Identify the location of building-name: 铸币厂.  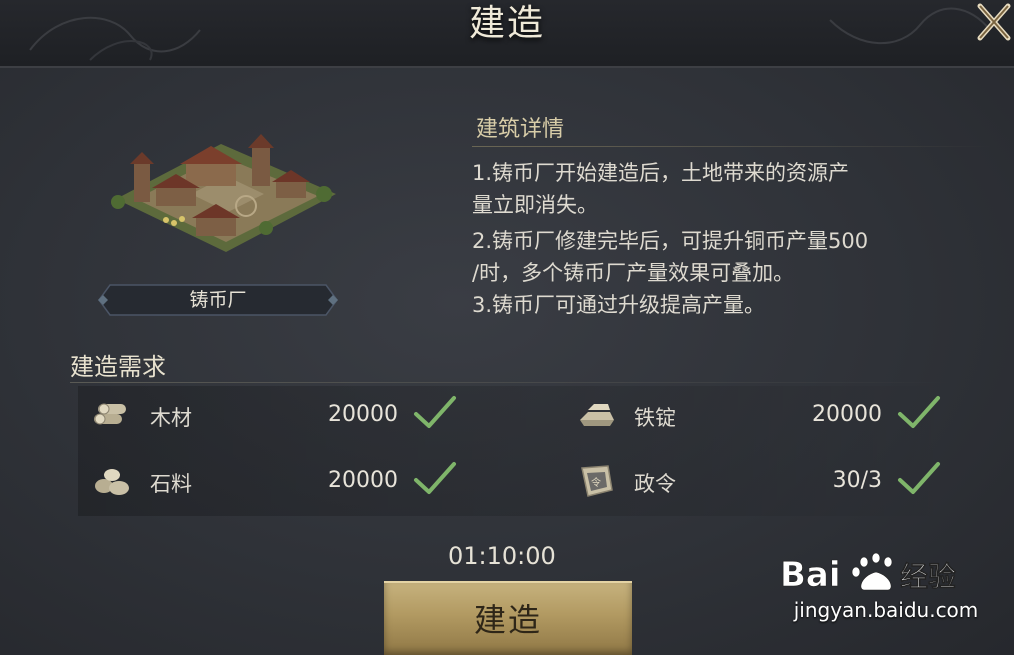
(218, 300).